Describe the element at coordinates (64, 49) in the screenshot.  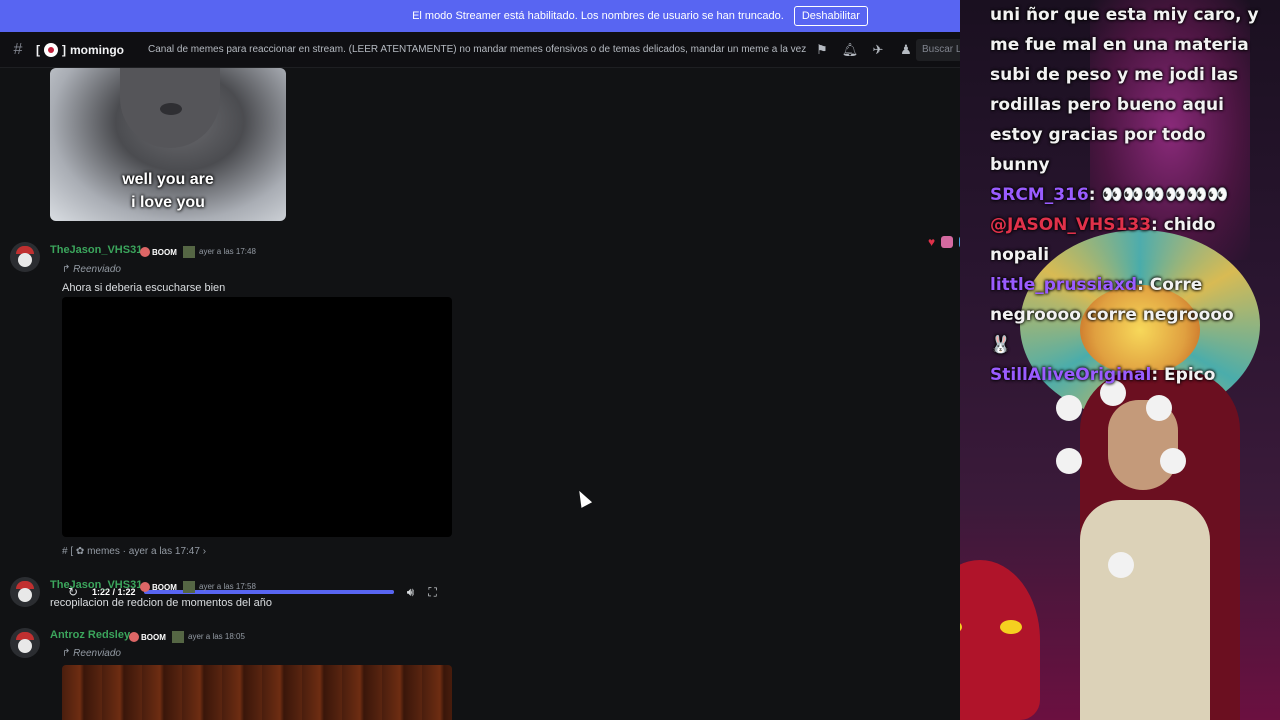
I see `channel-suffix: ]` at that location.